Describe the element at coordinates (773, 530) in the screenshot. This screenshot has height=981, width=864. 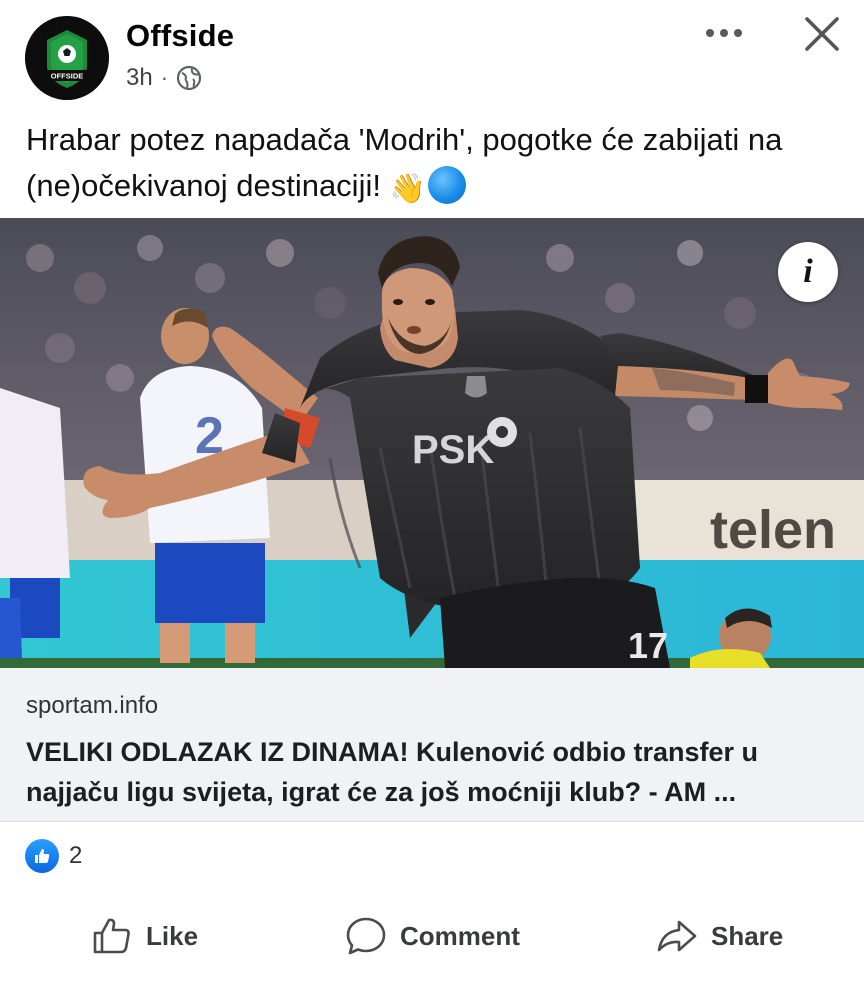
I see `board-text: telen` at that location.